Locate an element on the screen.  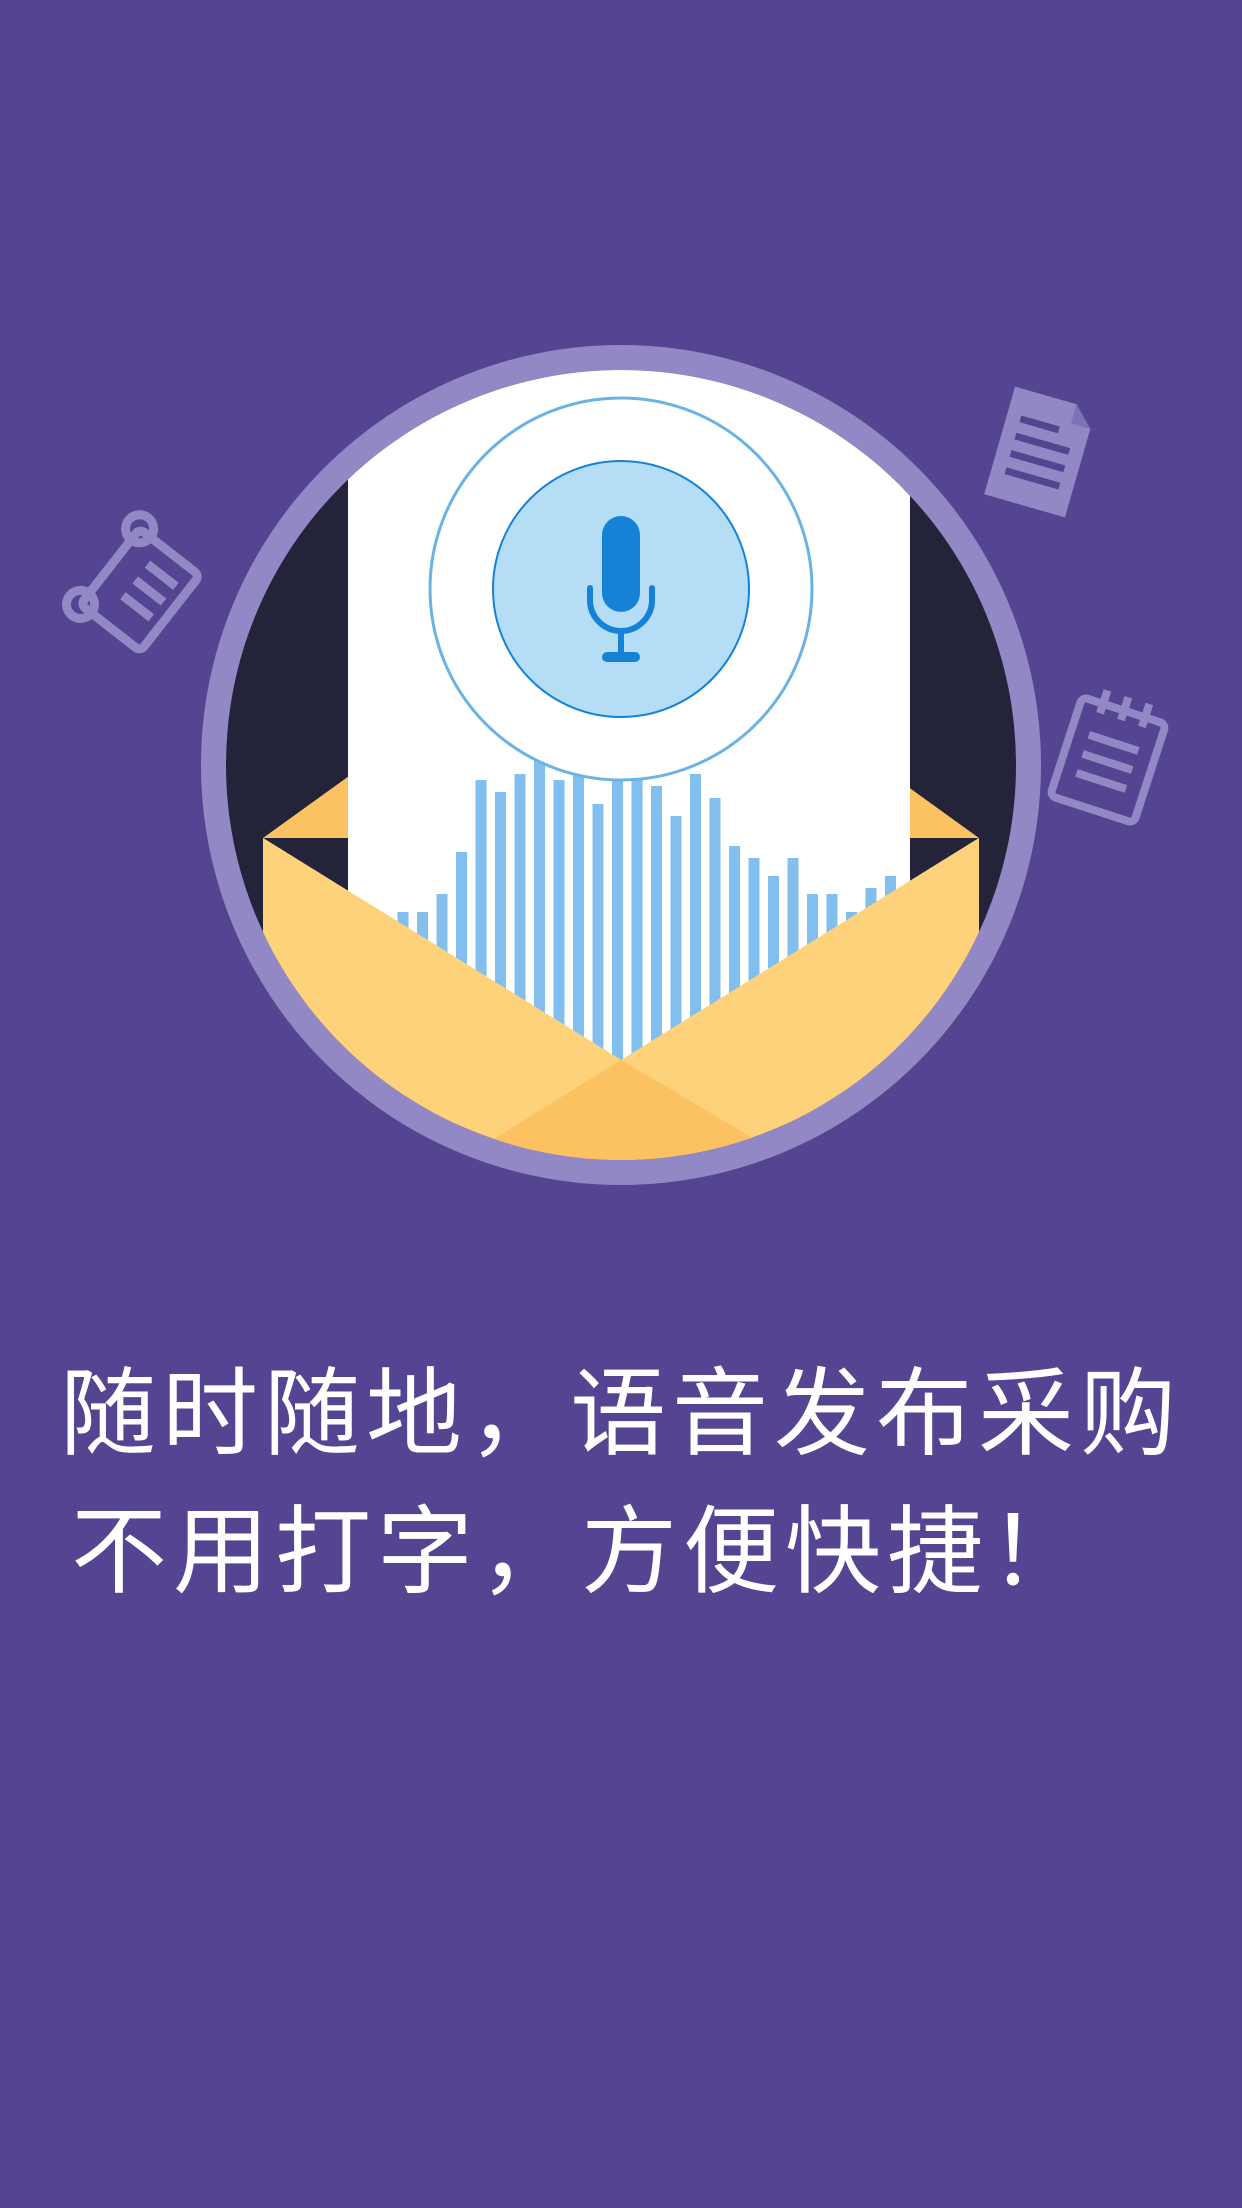
caption-line-2: 不用打字，方便快捷！ is located at coordinates (581, 1552).